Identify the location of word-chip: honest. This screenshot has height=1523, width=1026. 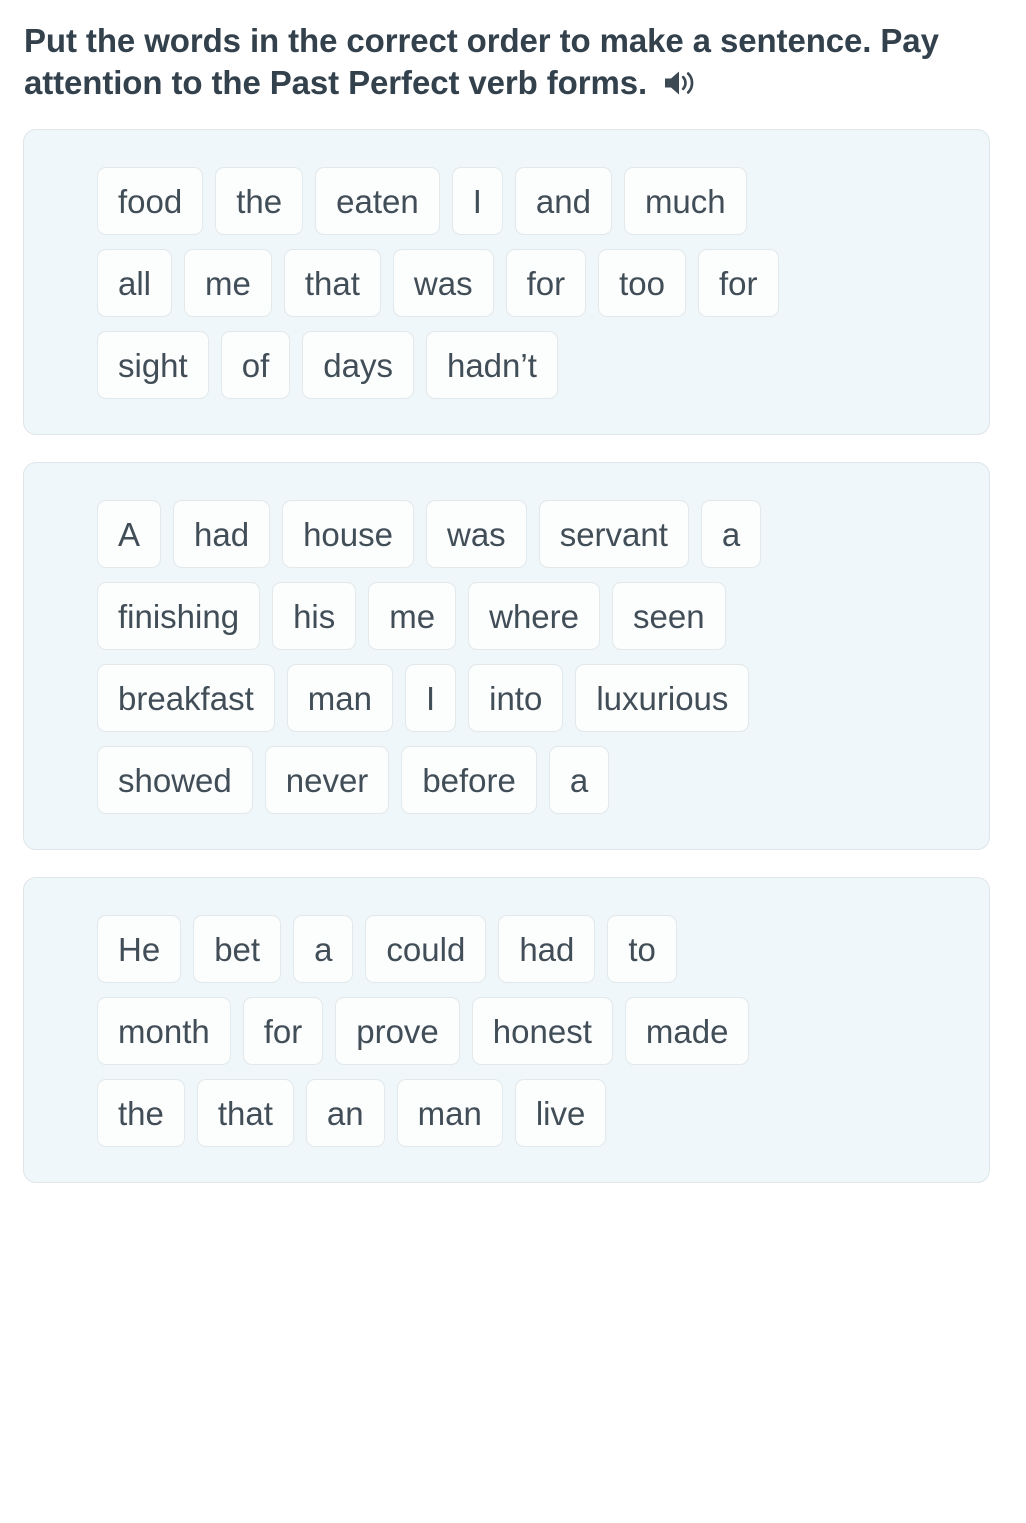
(542, 1031).